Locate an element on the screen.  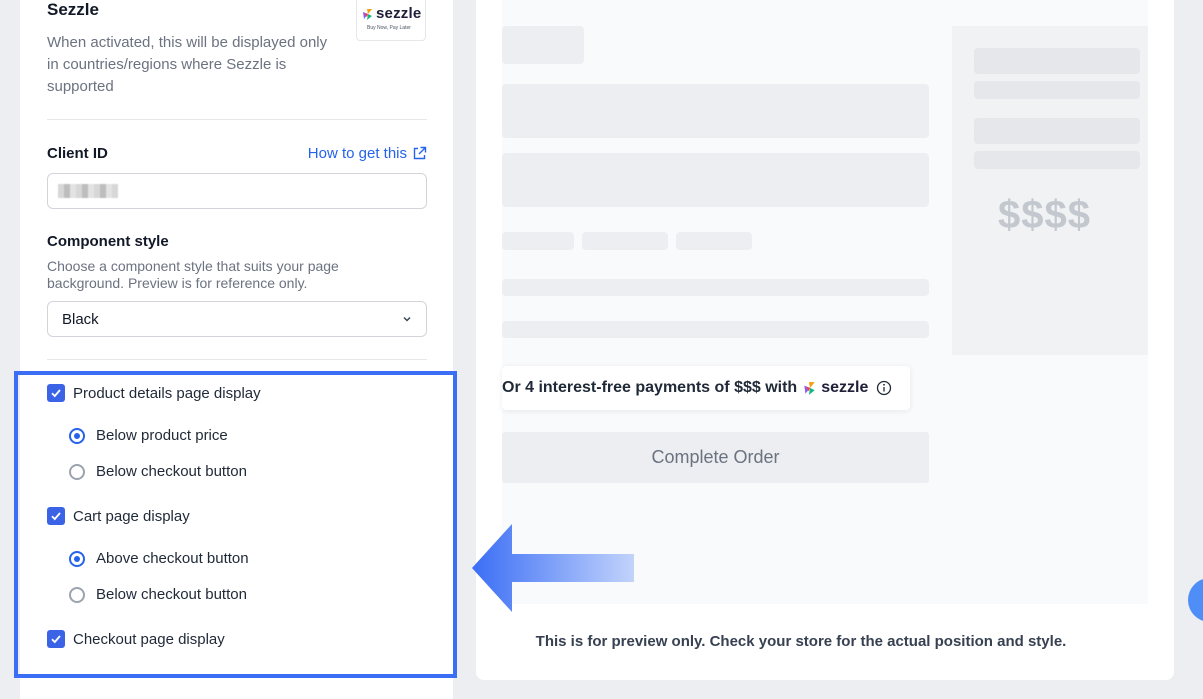
radio-below-product-price: Below product price is located at coordinates (148, 435).